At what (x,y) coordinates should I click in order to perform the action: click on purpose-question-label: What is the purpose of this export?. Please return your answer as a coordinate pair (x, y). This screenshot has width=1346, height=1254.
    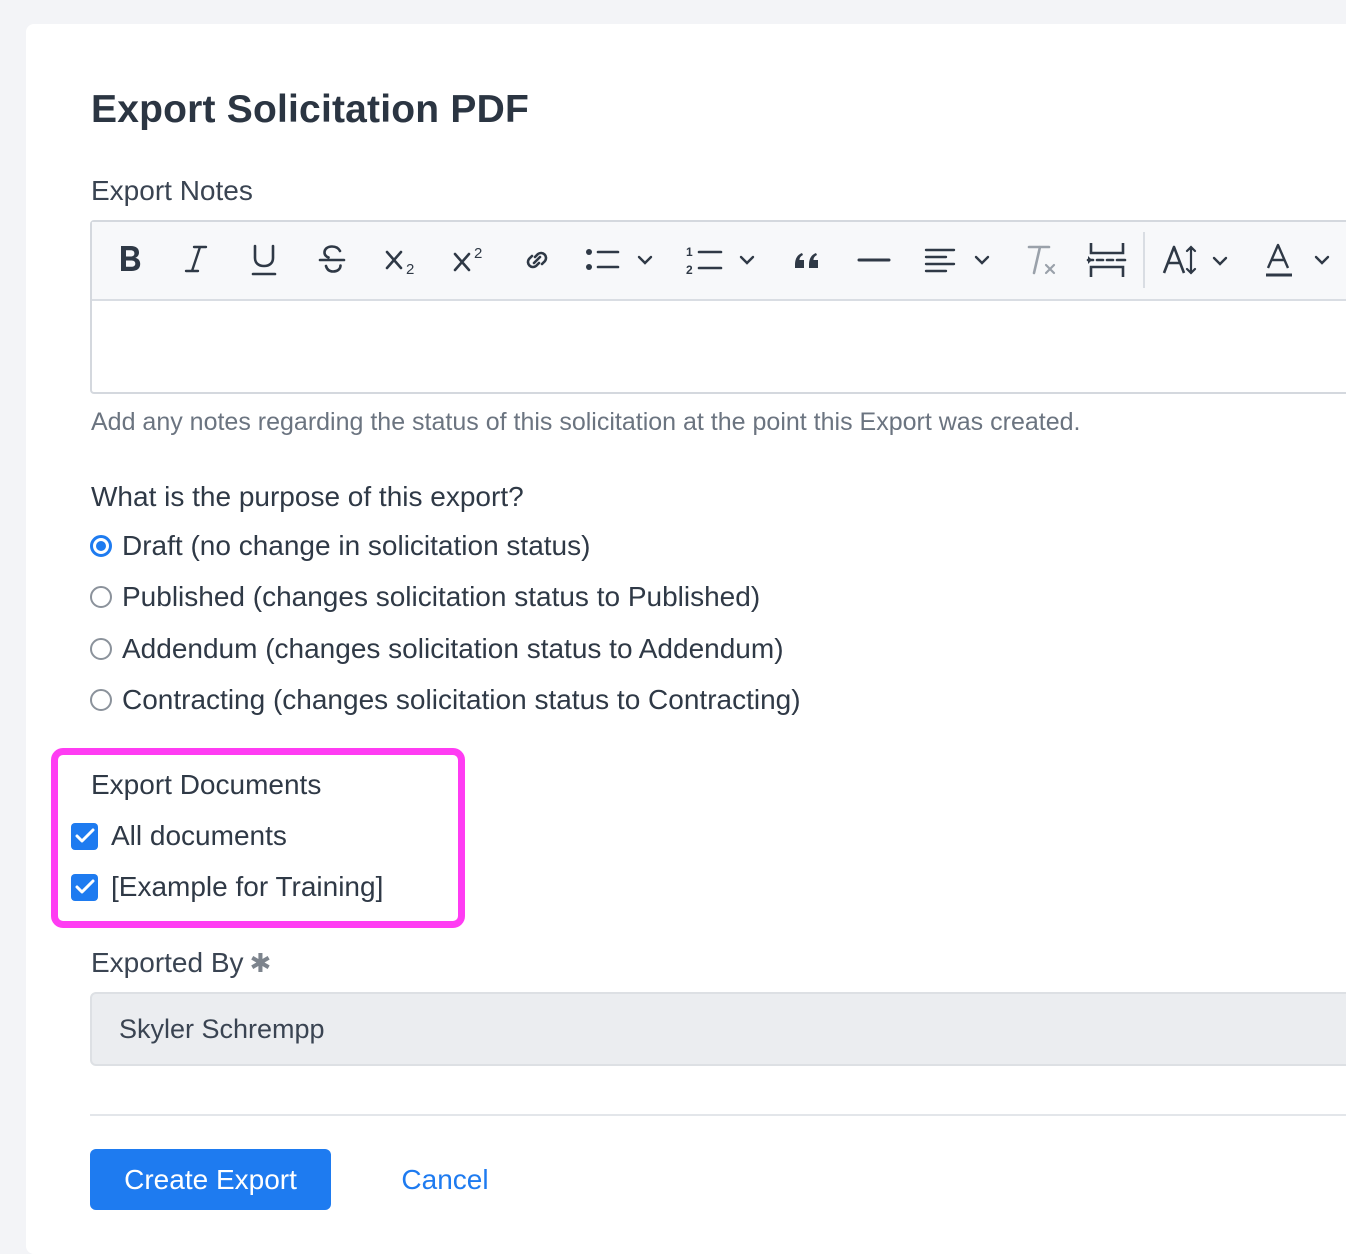
    Looking at the image, I should click on (307, 496).